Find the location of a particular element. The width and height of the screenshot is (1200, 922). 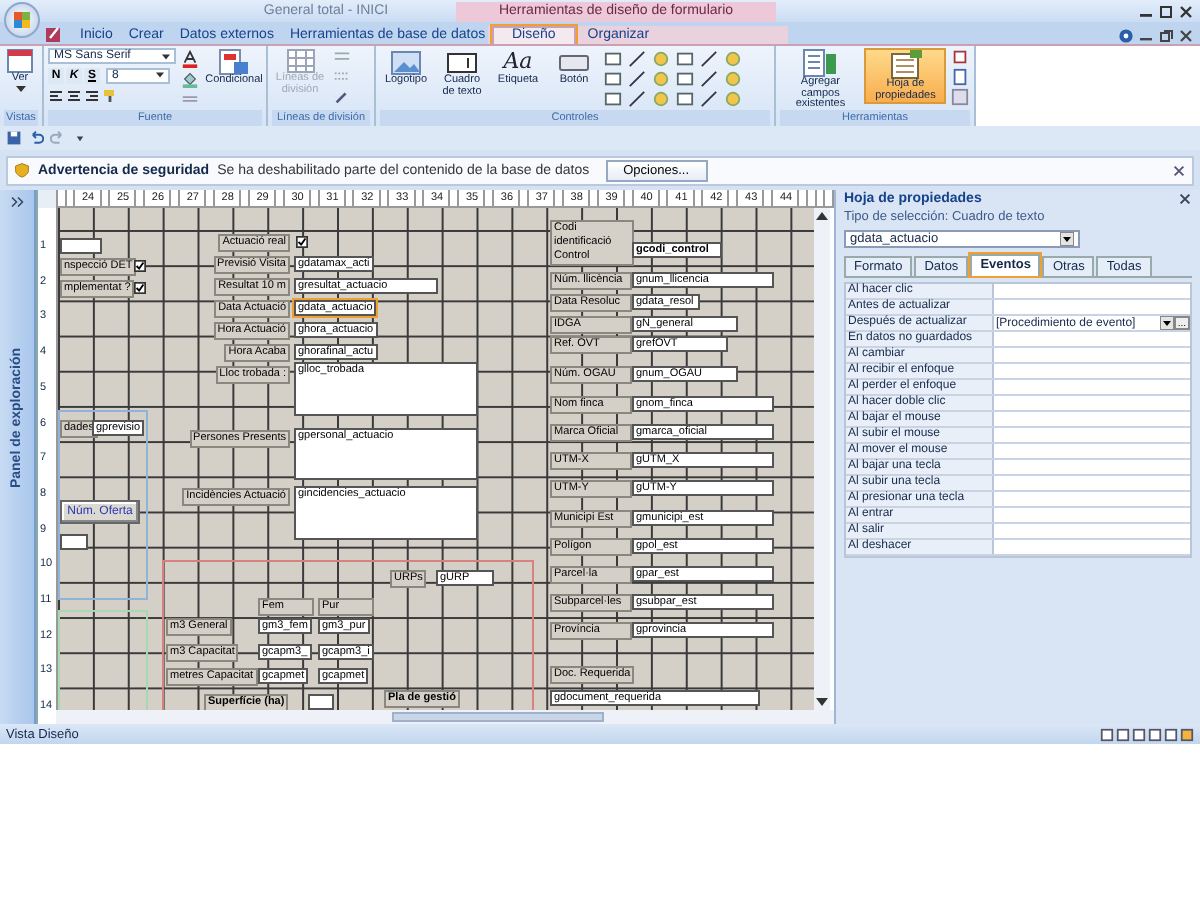

fill-color-icon is located at coordinates (190, 79).